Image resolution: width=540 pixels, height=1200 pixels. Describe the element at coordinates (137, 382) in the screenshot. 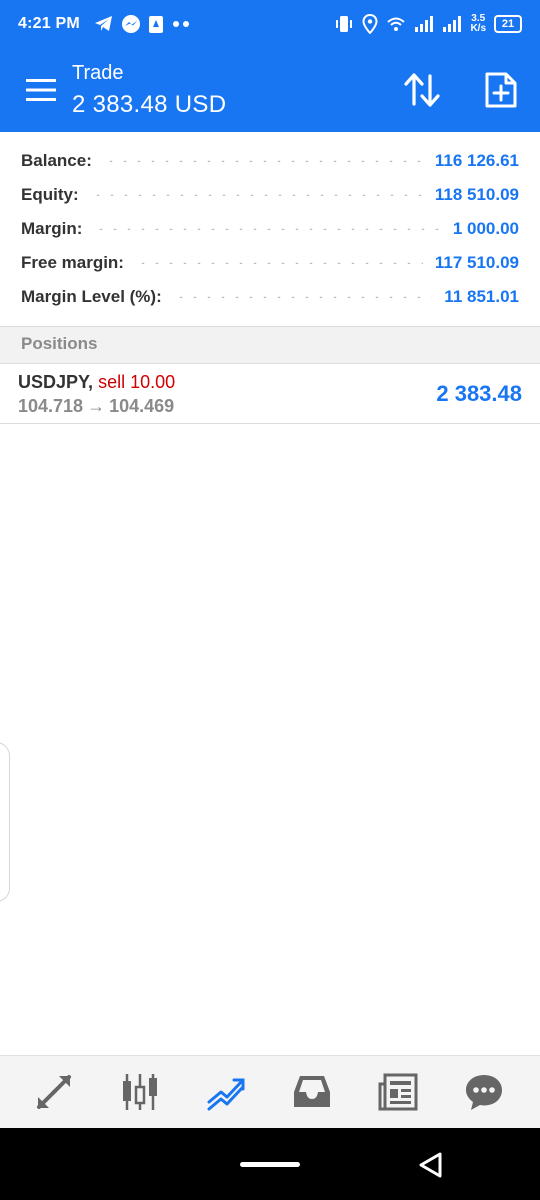

I see `position-side-volume: sell 10.00` at that location.